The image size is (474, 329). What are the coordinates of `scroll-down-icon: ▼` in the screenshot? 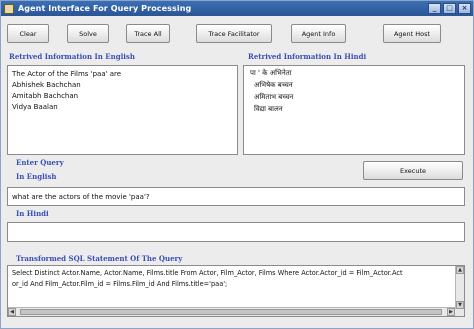 It's located at (460, 305).